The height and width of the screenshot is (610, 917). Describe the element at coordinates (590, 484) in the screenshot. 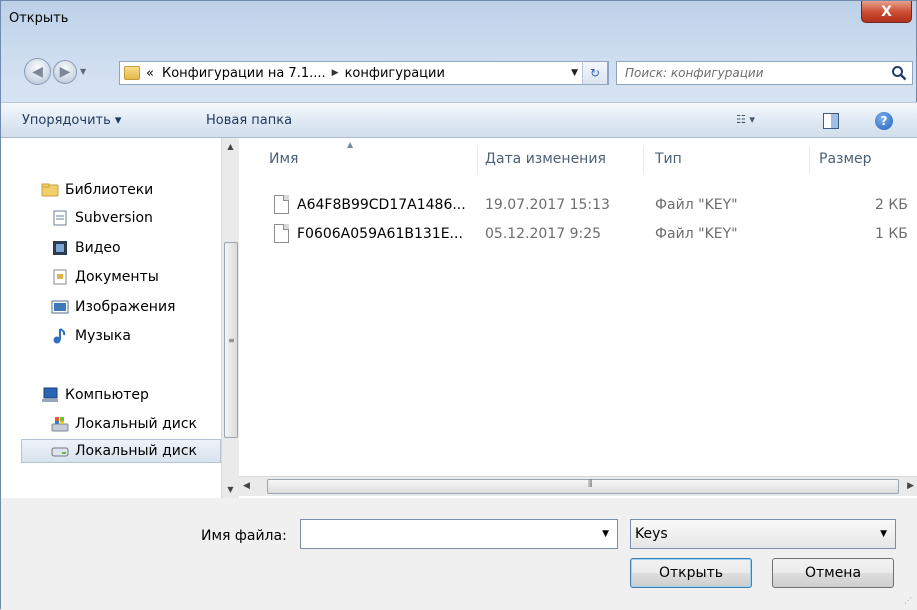

I see `grip-icon: ⦀` at that location.